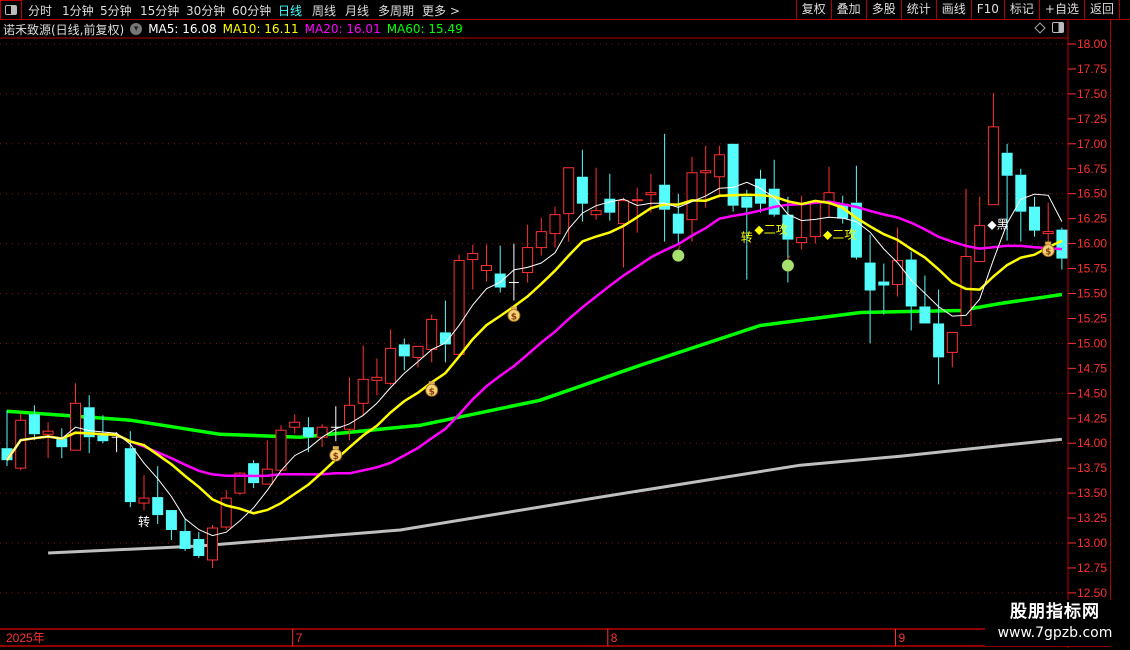  Describe the element at coordinates (771, 230) in the screenshot. I see `signal-label: ◆二攻` at that location.